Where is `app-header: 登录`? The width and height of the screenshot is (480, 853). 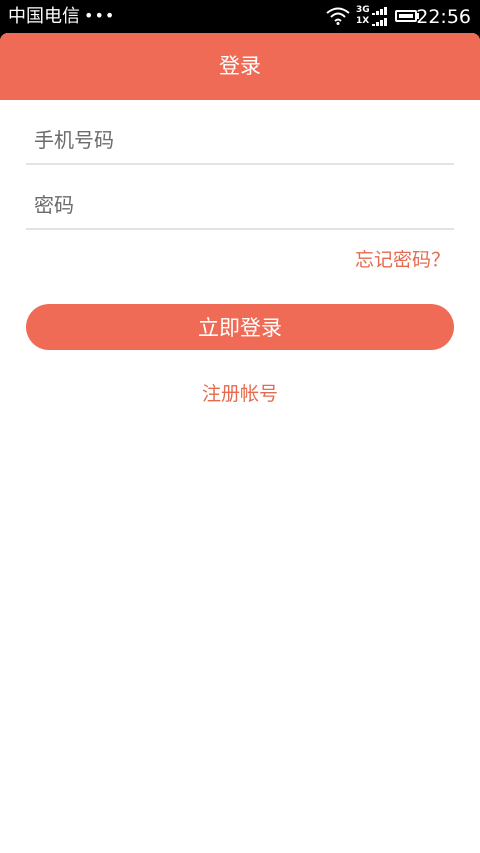
app-header: 登录 is located at coordinates (240, 66).